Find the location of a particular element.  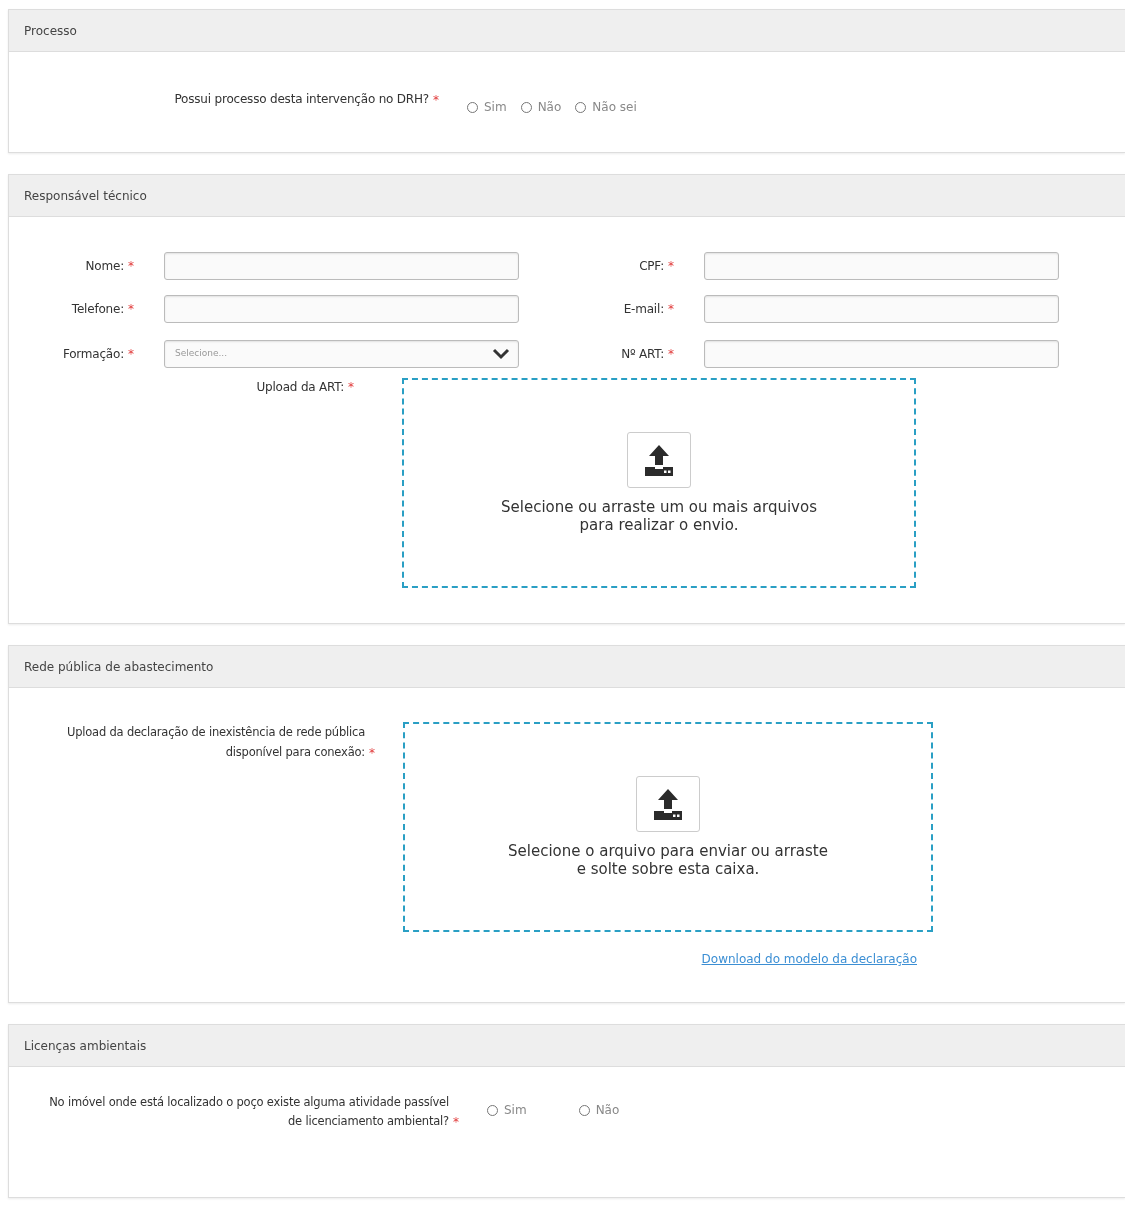

field-label: CPF: is located at coordinates (651, 266).